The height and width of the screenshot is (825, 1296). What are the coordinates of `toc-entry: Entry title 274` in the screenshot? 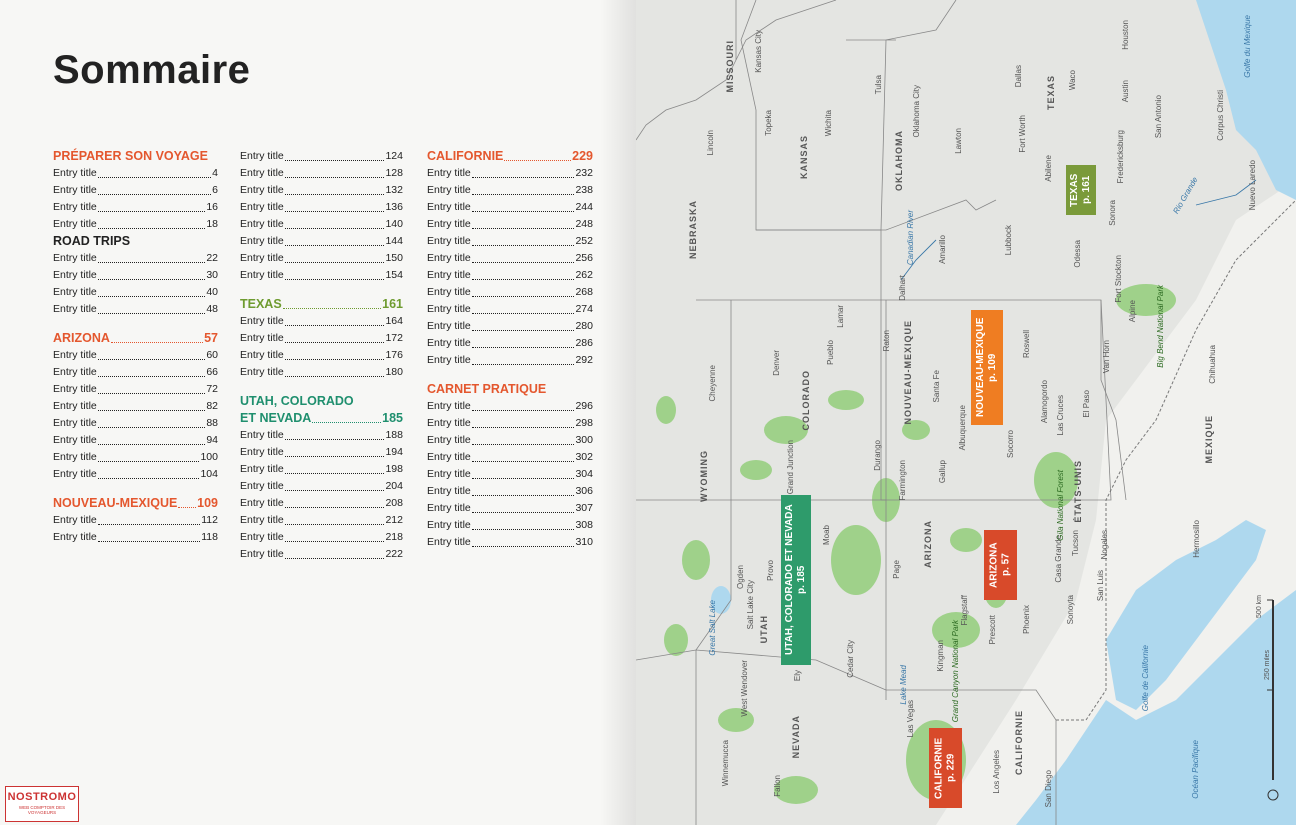 It's located at (510, 309).